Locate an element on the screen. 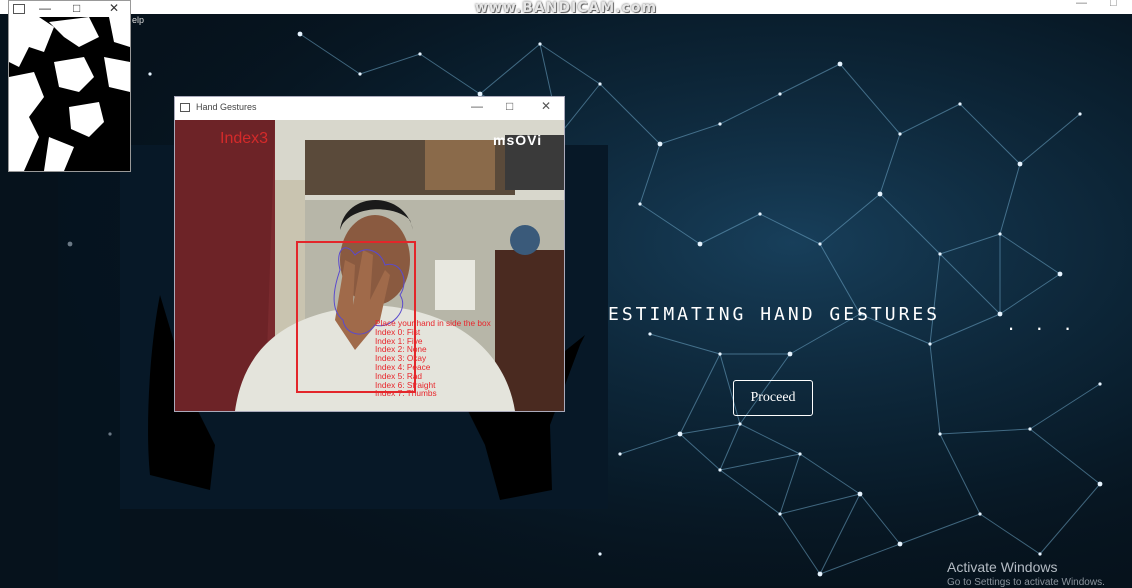  mask-window-title-bar: — □ ✕ is located at coordinates (69, 9).